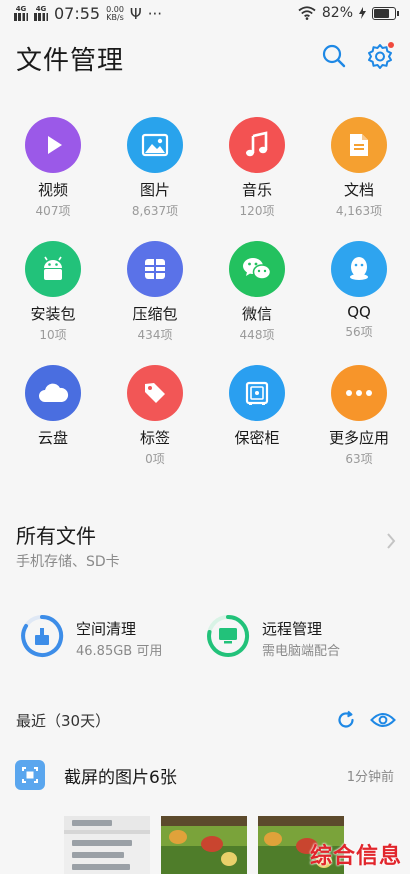 This screenshot has width=410, height=874. What do you see at coordinates (155, 269) in the screenshot?
I see `archive-icon` at bounding box center [155, 269].